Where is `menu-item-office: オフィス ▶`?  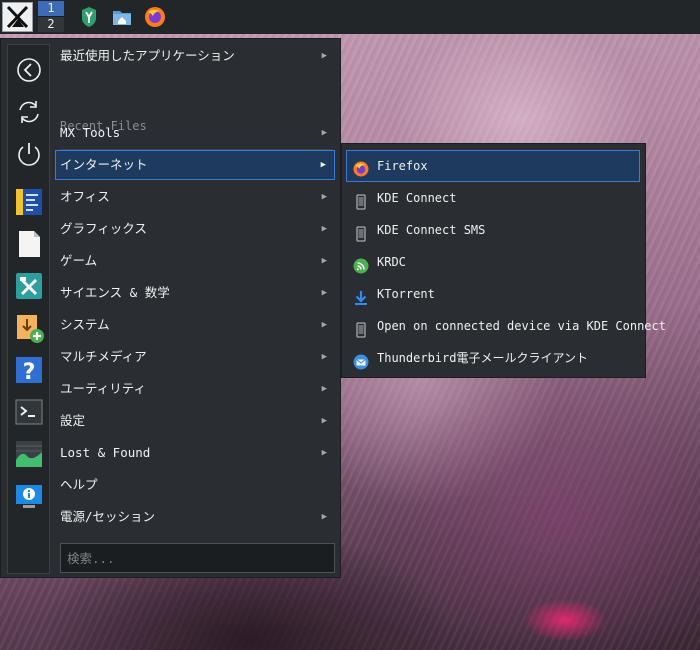 menu-item-office: オフィス ▶ is located at coordinates (195, 197).